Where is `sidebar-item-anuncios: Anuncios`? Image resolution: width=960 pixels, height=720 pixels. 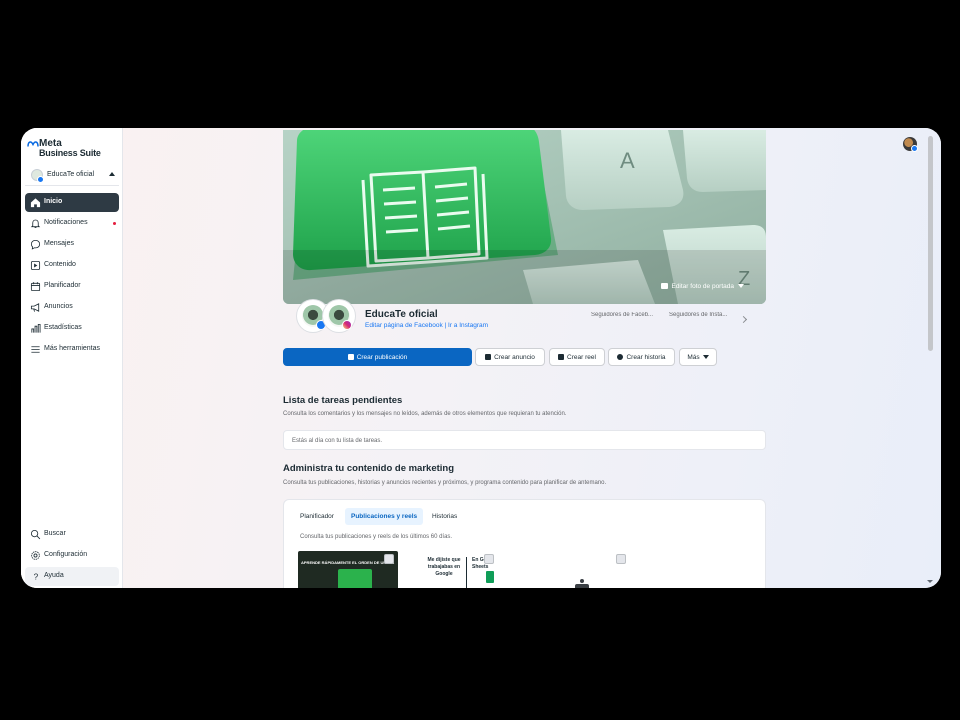
sidebar-item-anuncios: Anuncios is located at coordinates (72, 307).